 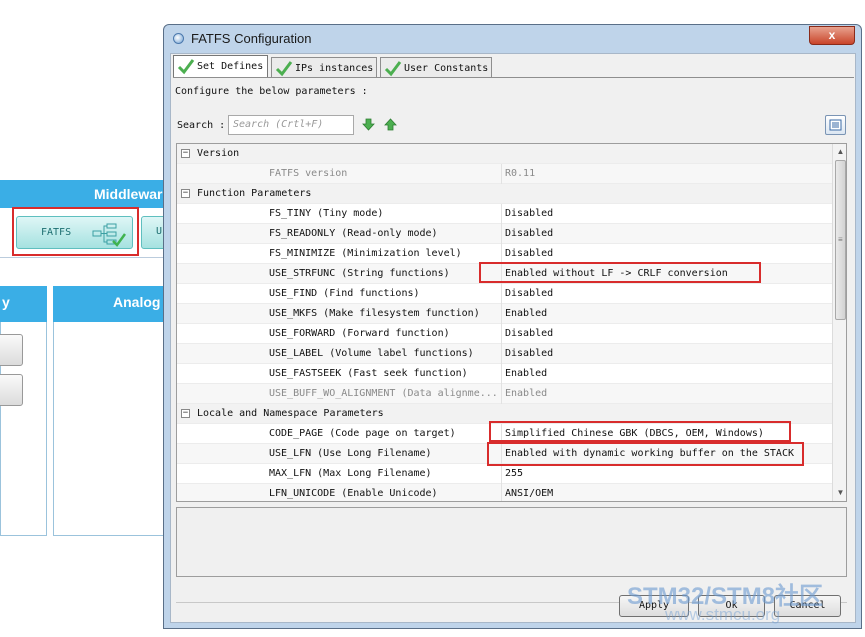 I want to click on close-icon: x, so click(x=832, y=35).